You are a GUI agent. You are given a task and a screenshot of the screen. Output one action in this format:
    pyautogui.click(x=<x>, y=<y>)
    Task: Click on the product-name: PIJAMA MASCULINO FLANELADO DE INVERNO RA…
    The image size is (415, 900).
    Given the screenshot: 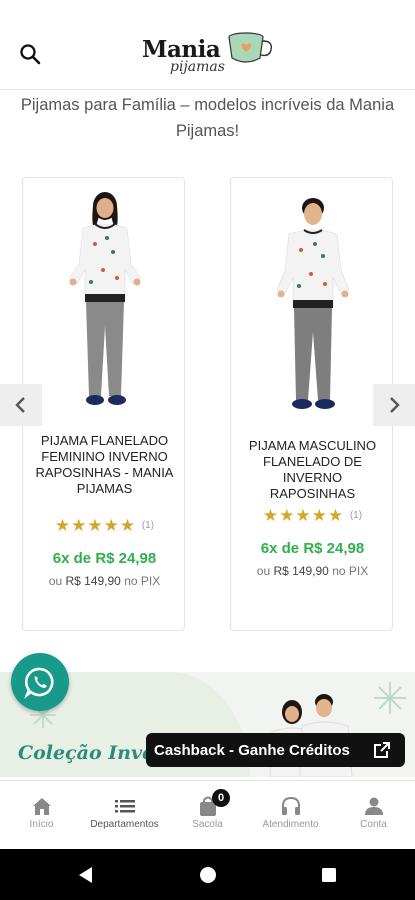 What is the action you would take?
    pyautogui.click(x=312, y=470)
    